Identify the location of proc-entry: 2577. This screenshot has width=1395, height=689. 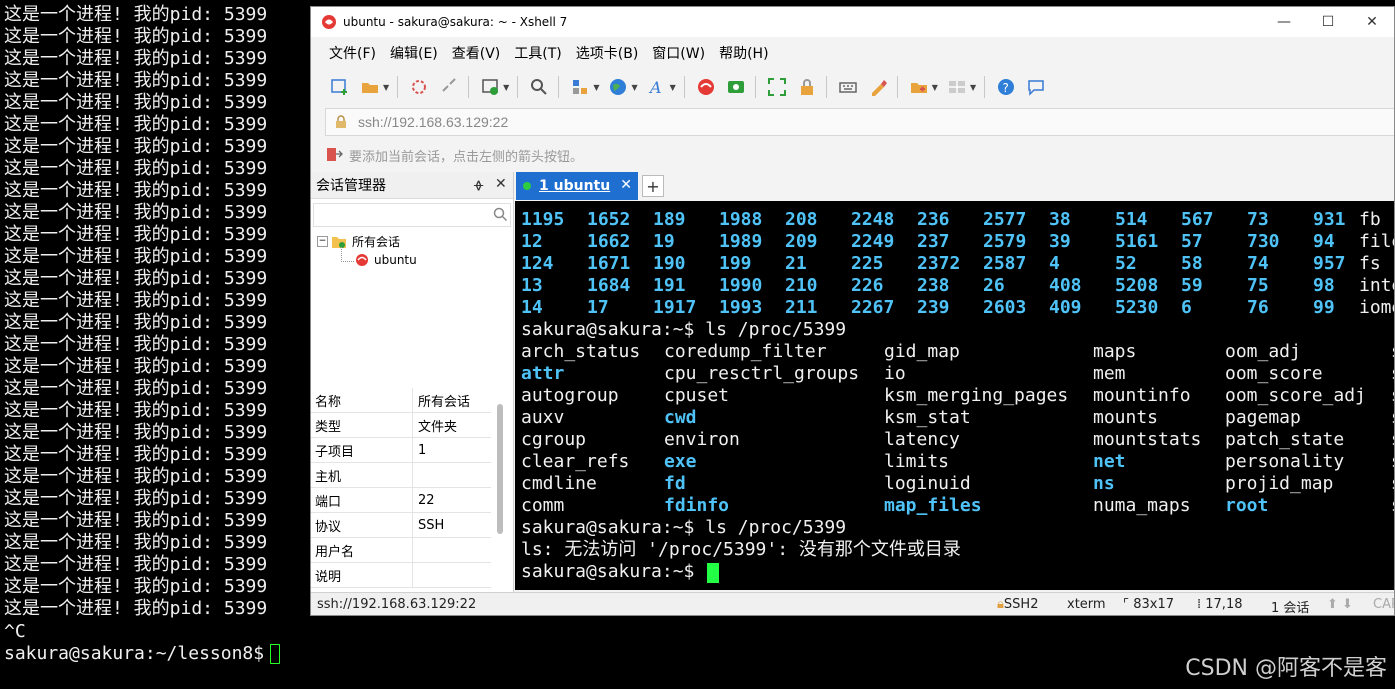
(1005, 219).